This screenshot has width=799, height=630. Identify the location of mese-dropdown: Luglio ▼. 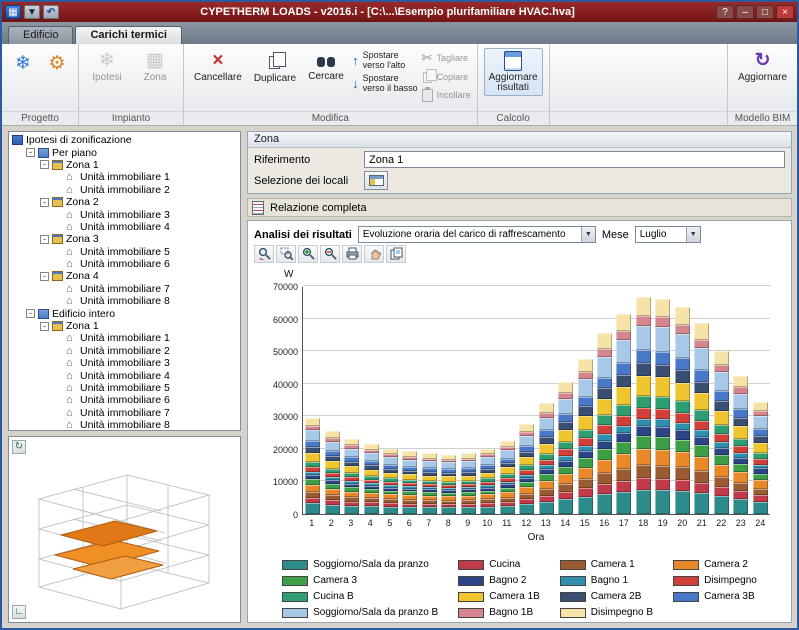
(667, 235).